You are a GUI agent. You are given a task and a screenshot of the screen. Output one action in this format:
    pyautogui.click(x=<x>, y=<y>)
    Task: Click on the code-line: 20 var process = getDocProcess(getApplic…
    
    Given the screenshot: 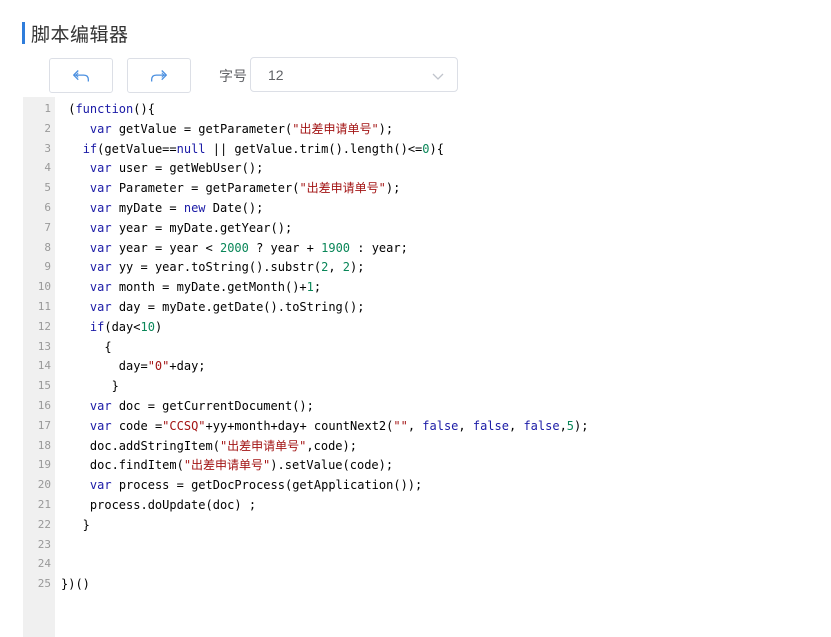 What is the action you would take?
    pyautogui.click(x=427, y=486)
    